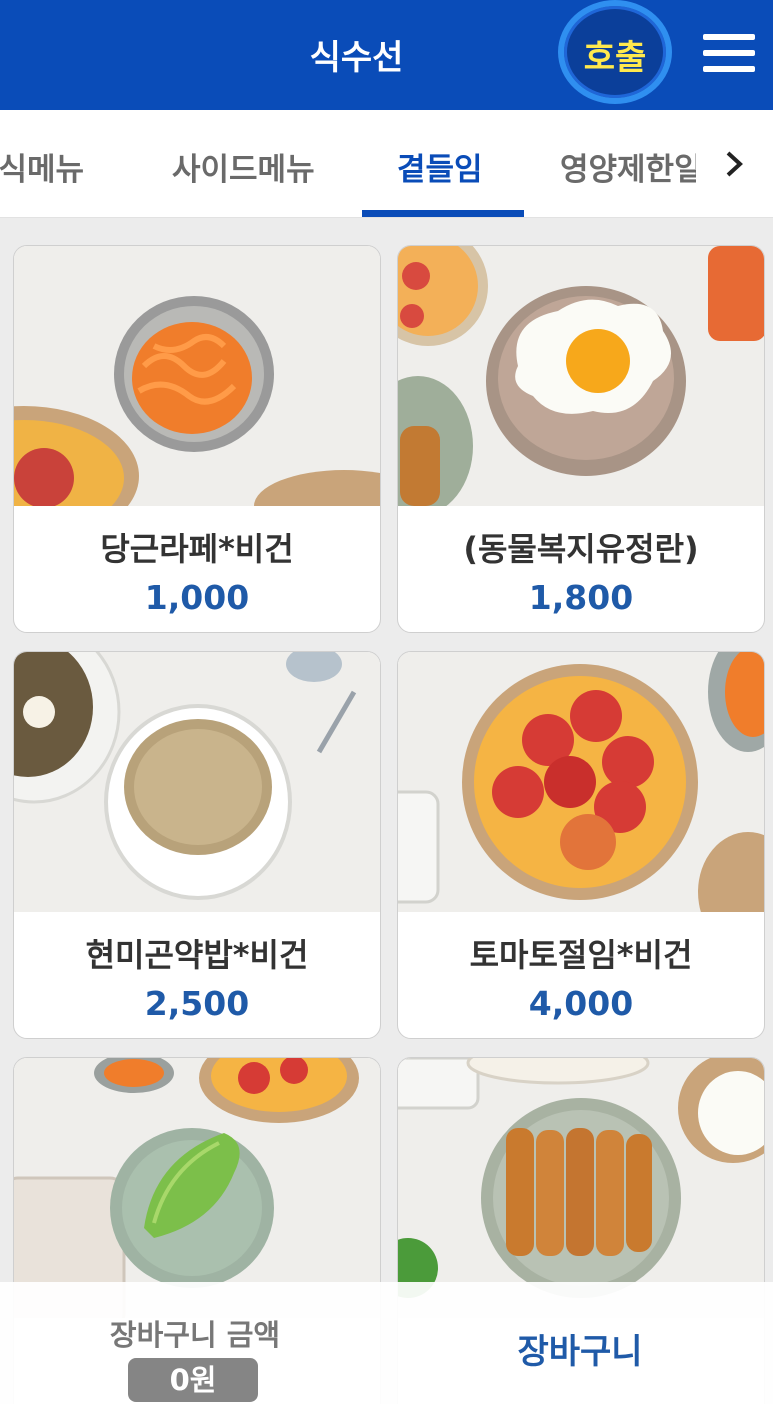  I want to click on cart-button: 장바구니, so click(580, 1348).